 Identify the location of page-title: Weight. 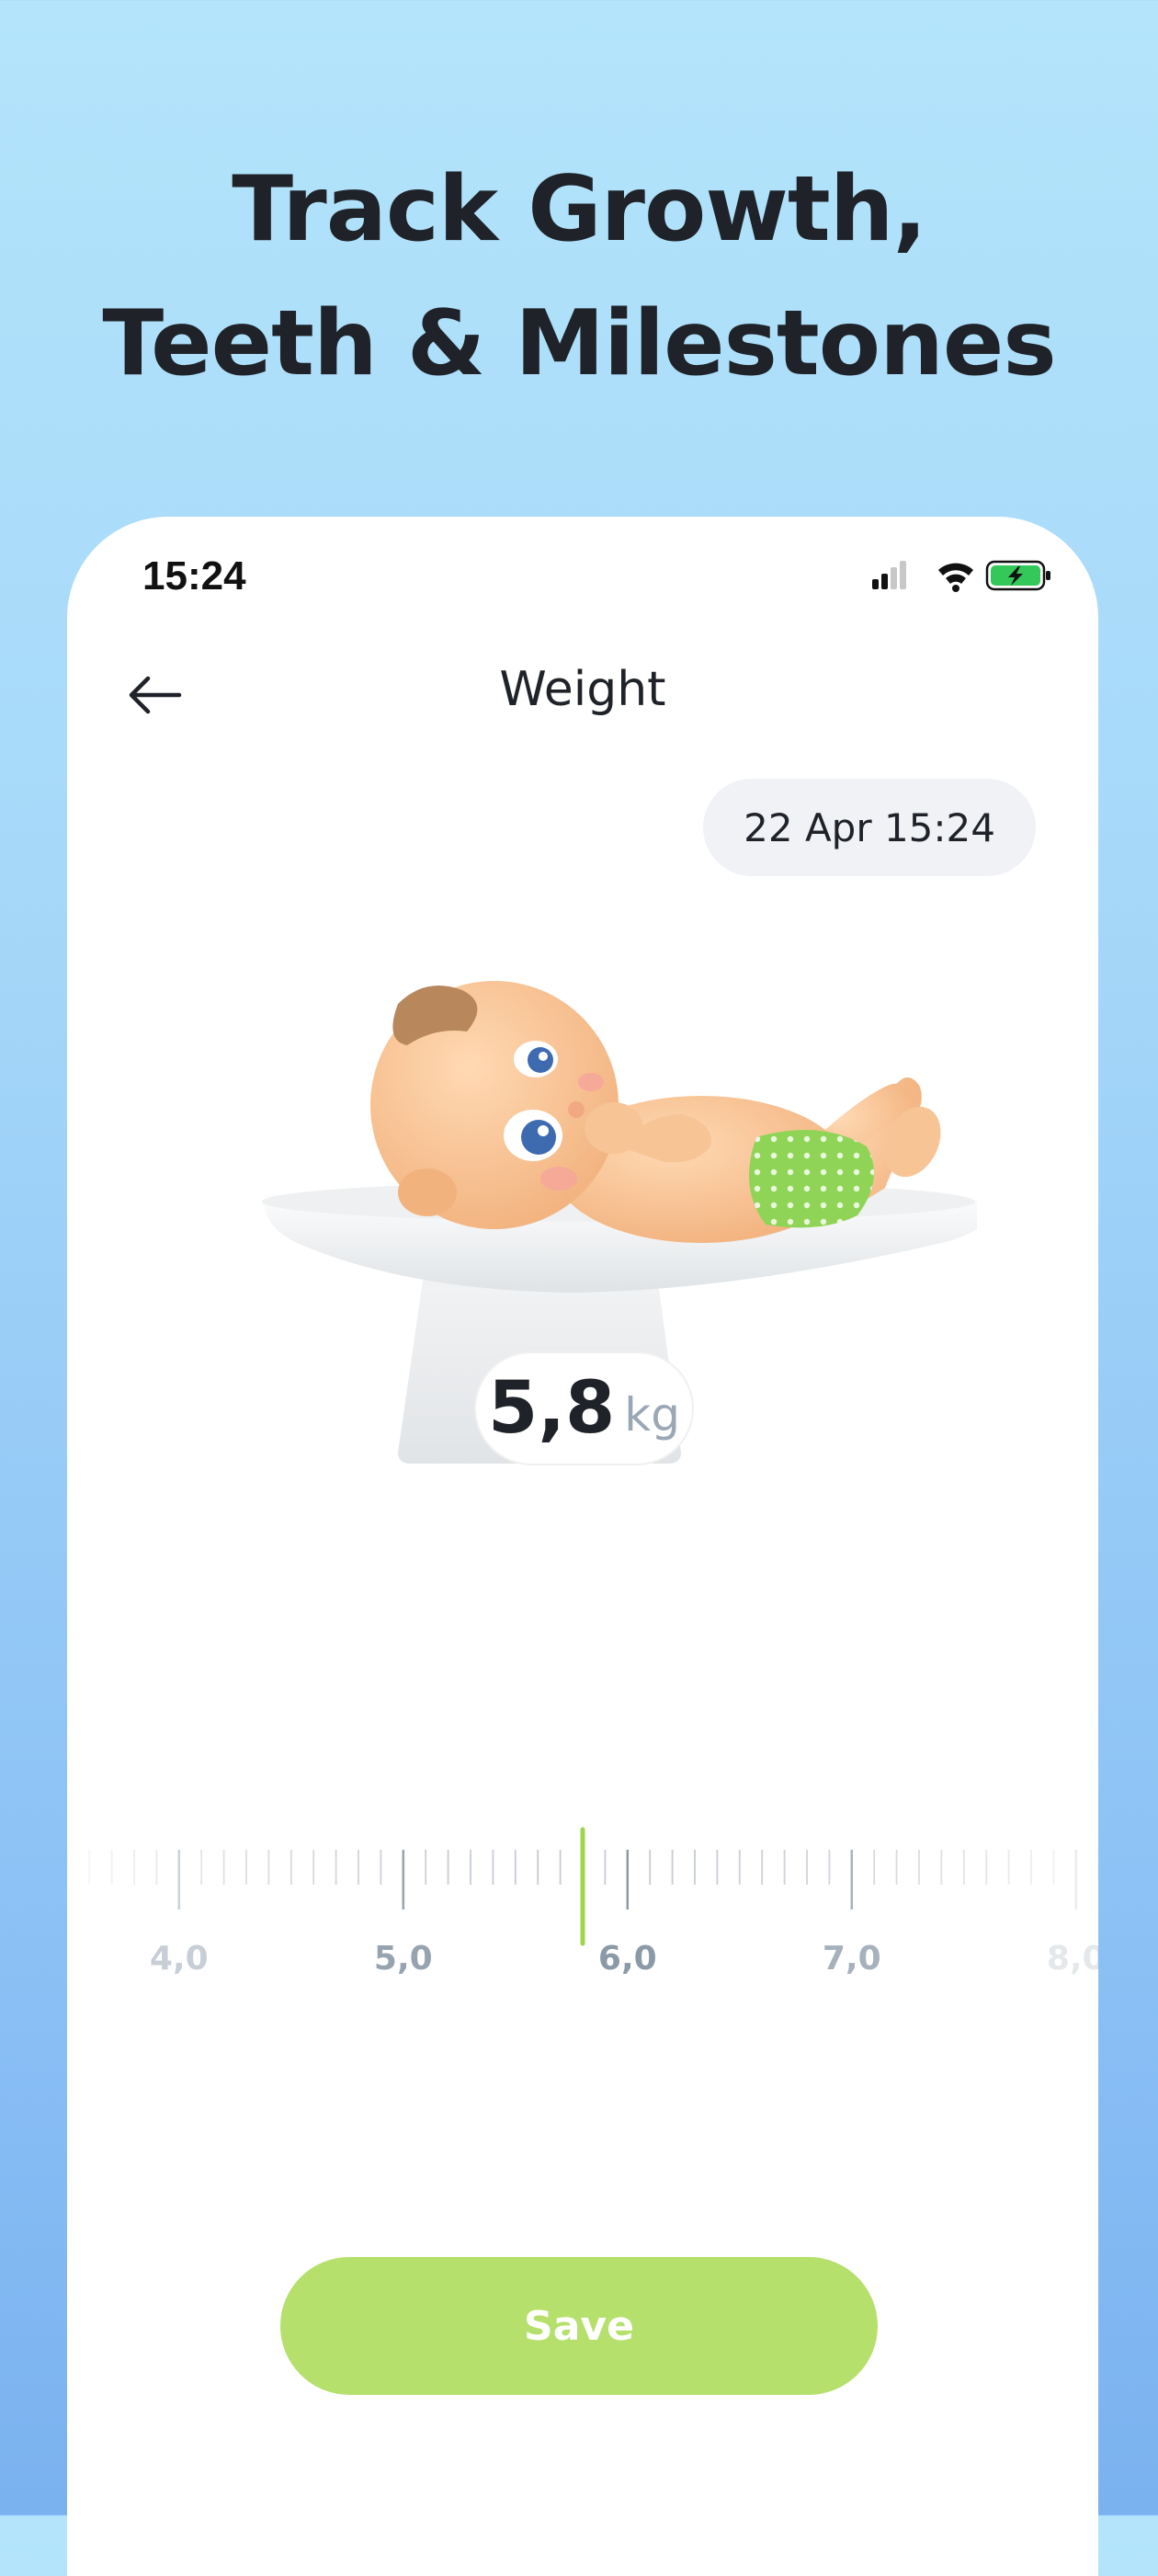
(582, 689).